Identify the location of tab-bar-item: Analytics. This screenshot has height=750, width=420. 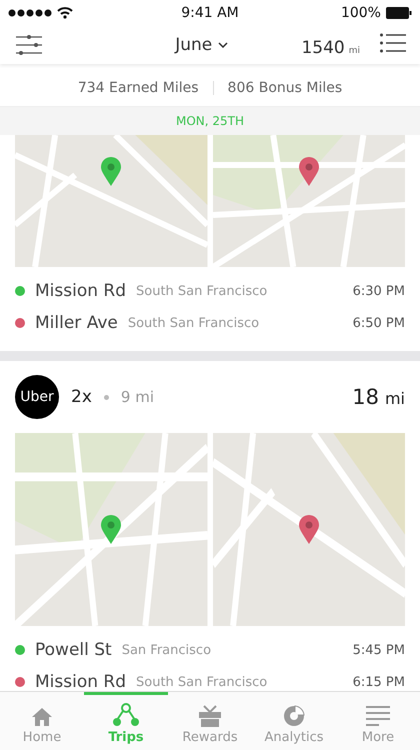
(294, 721).